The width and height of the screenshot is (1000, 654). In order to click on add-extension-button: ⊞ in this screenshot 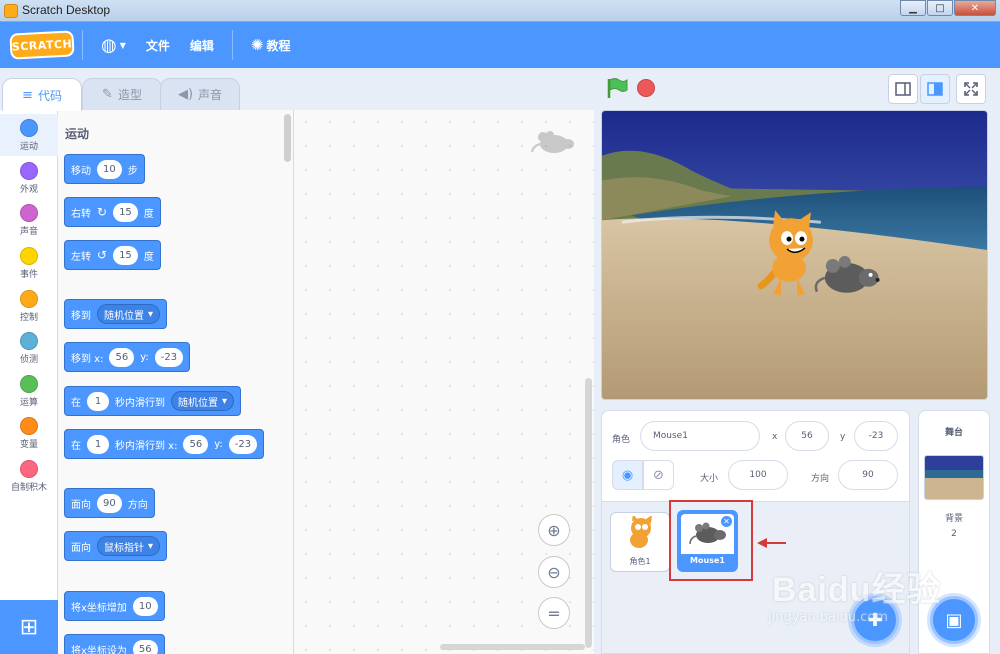, I will do `click(29, 627)`.